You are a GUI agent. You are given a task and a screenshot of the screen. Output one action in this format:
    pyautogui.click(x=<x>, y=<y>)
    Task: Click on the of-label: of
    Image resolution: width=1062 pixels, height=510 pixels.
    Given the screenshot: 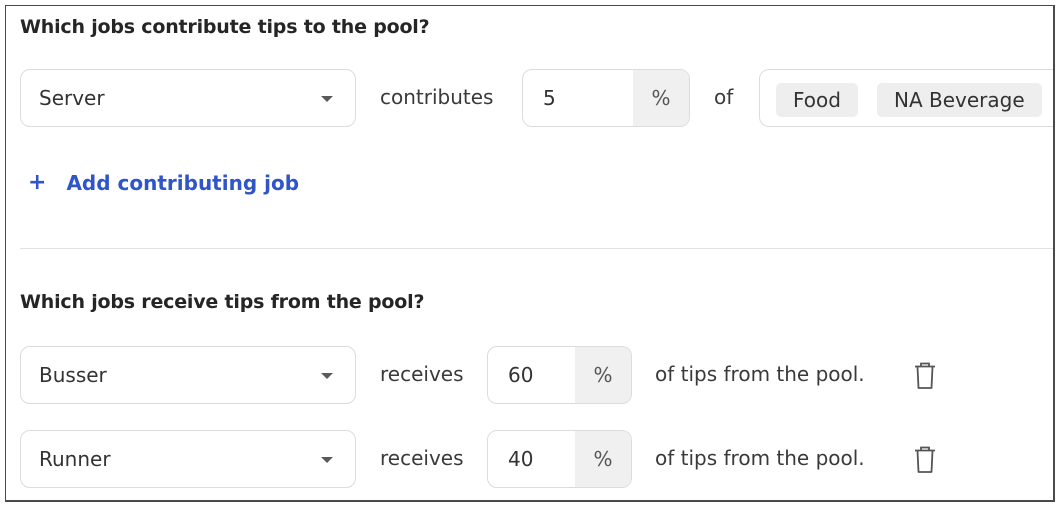 What is the action you would take?
    pyautogui.click(x=724, y=97)
    